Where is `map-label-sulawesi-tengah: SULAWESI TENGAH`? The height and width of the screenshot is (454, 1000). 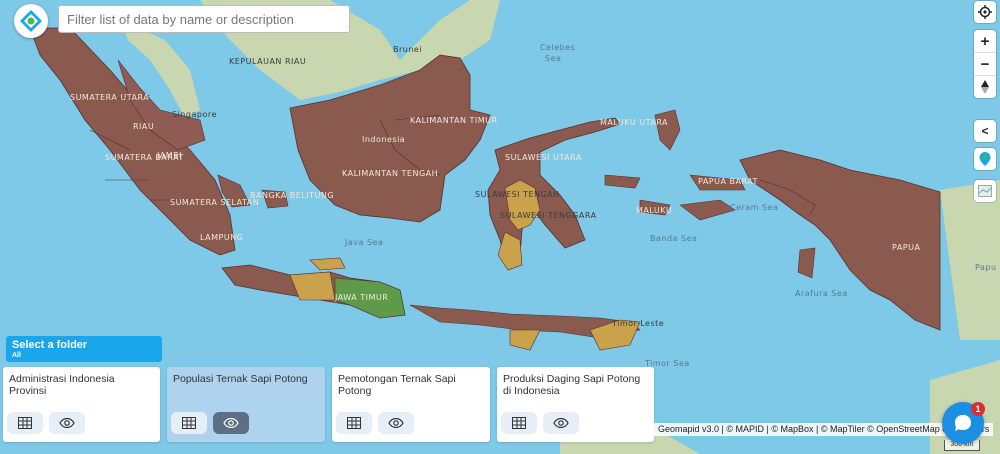
map-label-sulawesi-tengah: SULAWESI TENGAH is located at coordinates (517, 194).